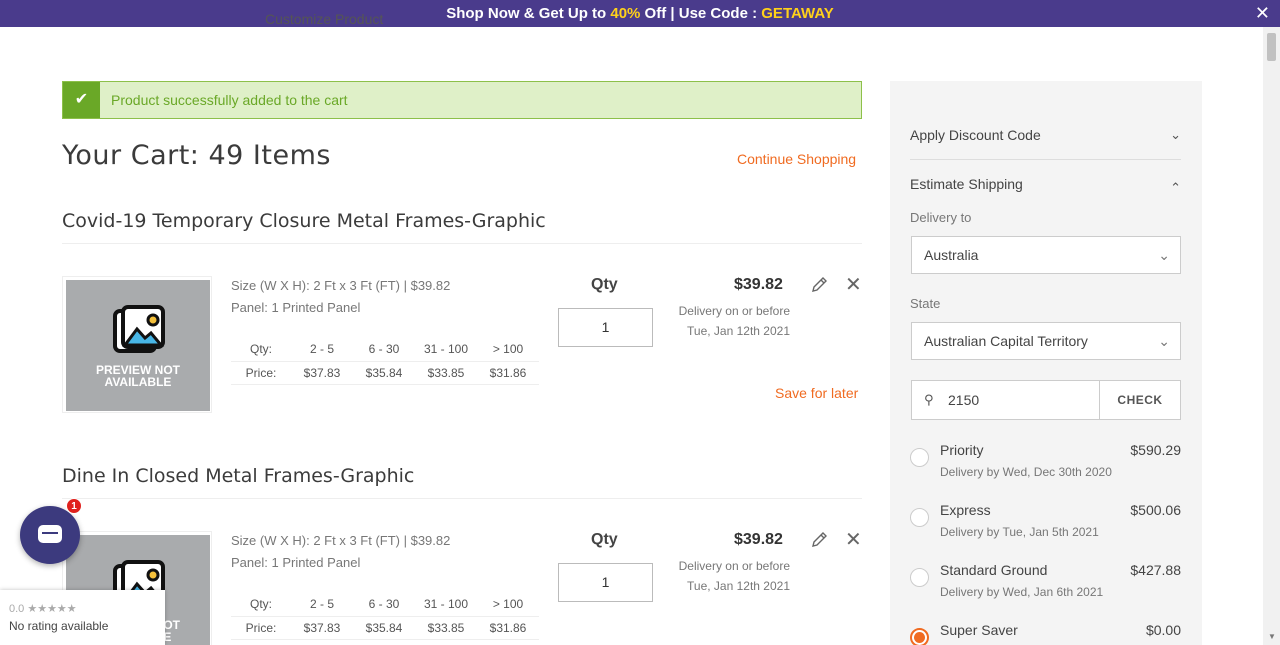 The image size is (1280, 645). I want to click on option-name: Super Saver, so click(979, 630).